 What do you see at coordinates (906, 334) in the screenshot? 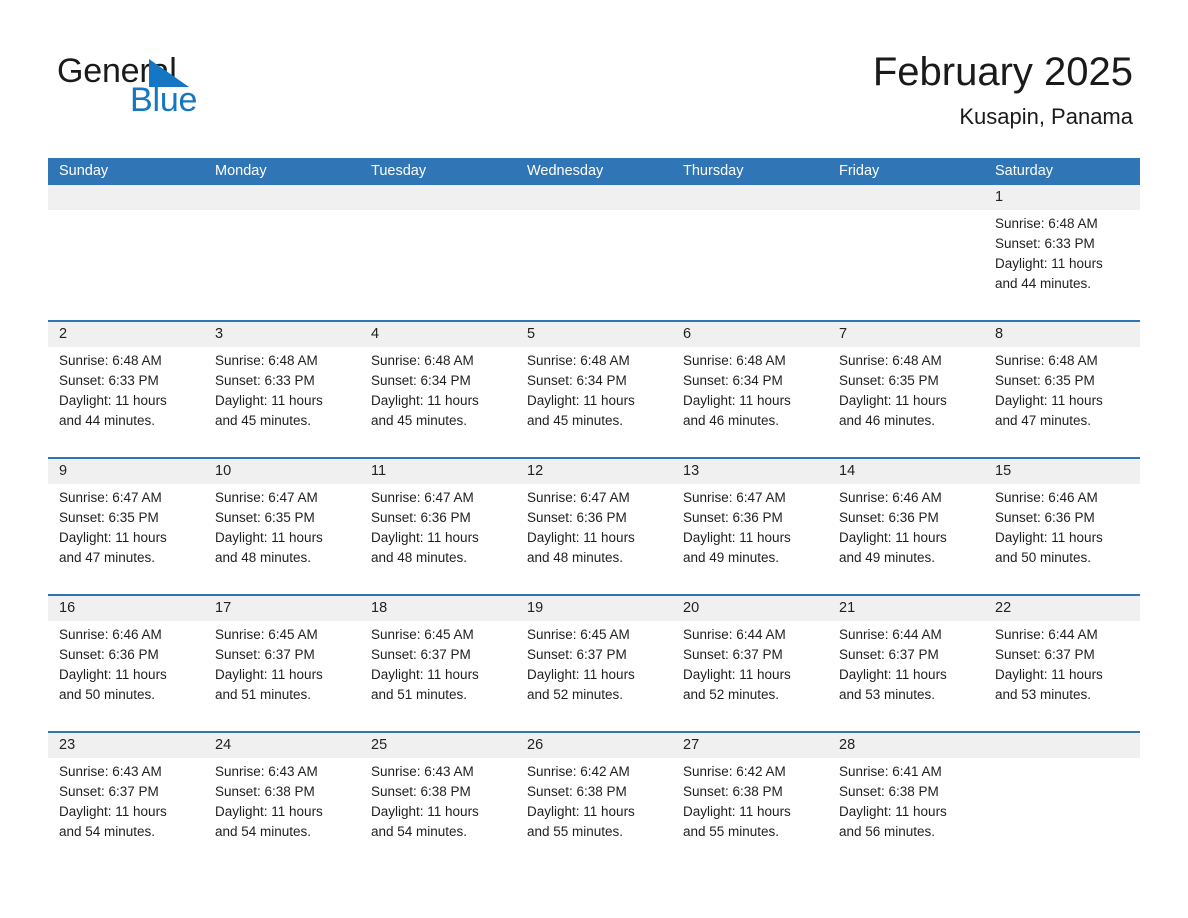
I see `day-number-7: 7` at bounding box center [906, 334].